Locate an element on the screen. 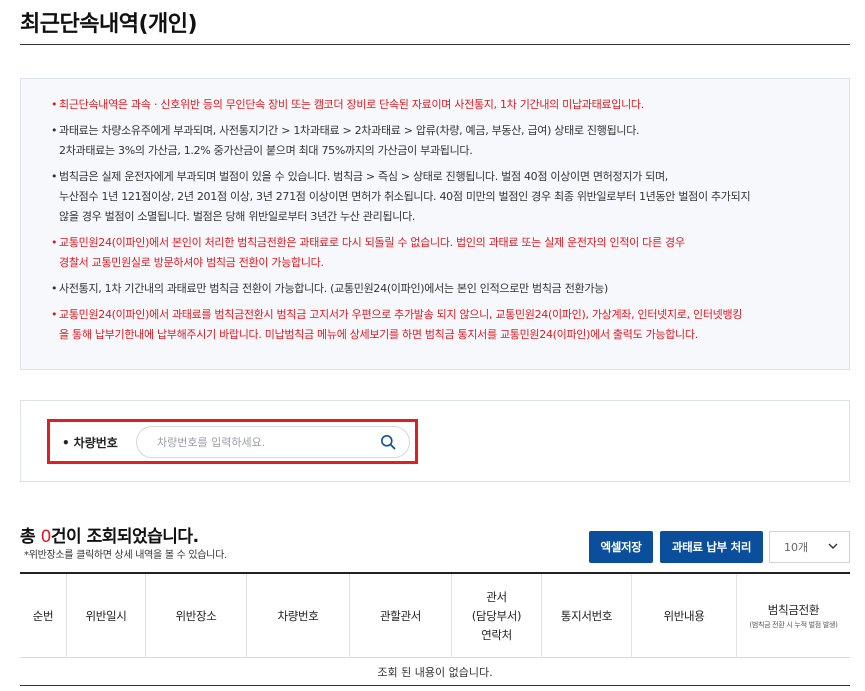  column-header-contact: 관서 (담당부서) 연락처 is located at coordinates (496, 616).